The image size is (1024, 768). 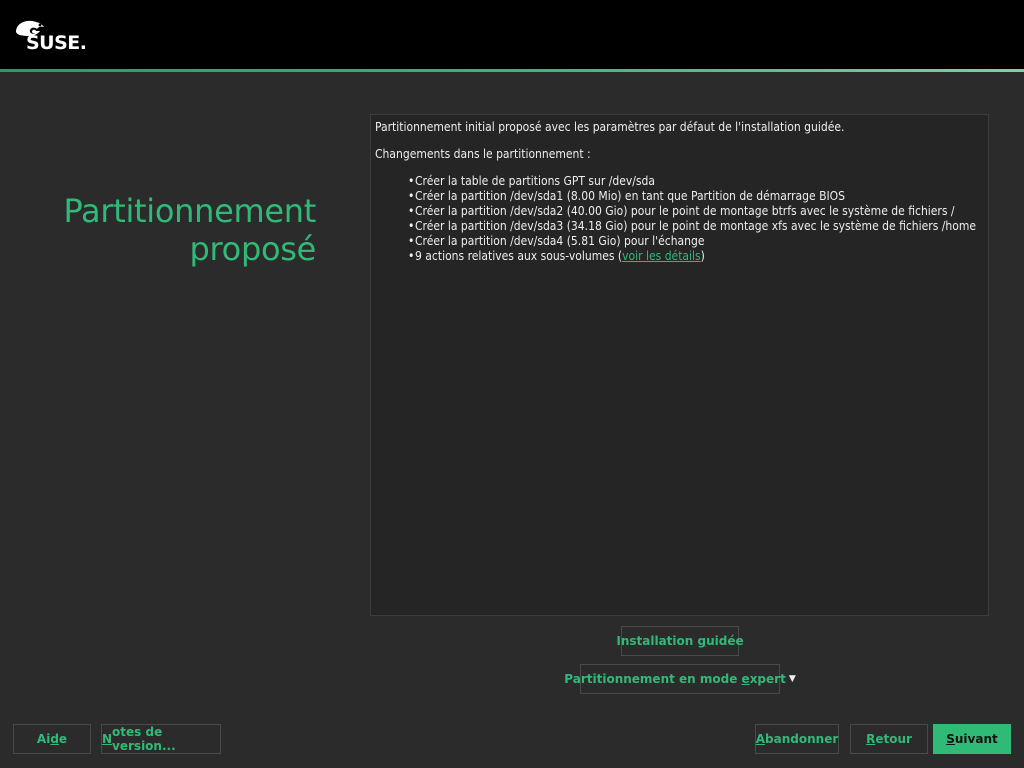 I want to click on page-title: Partitionnement proposé, so click(x=189, y=230).